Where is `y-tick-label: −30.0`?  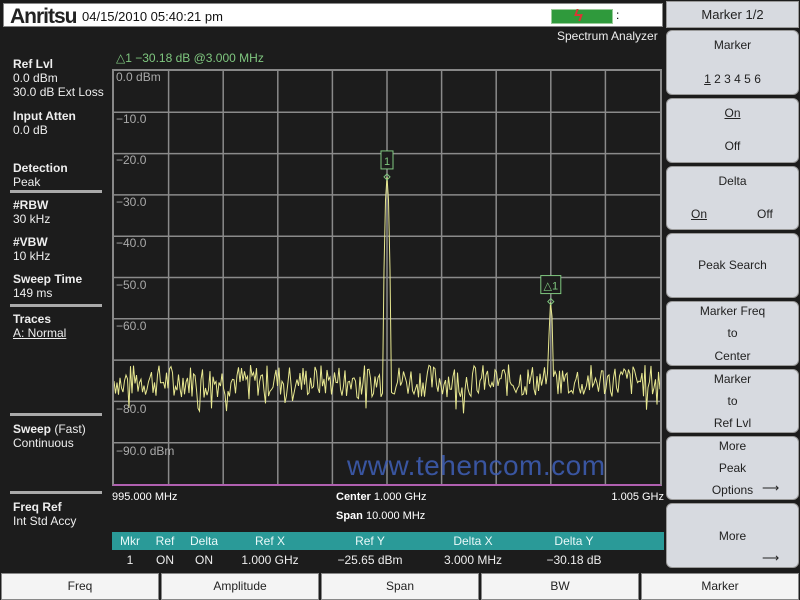
y-tick-label: −30.0 is located at coordinates (131, 201).